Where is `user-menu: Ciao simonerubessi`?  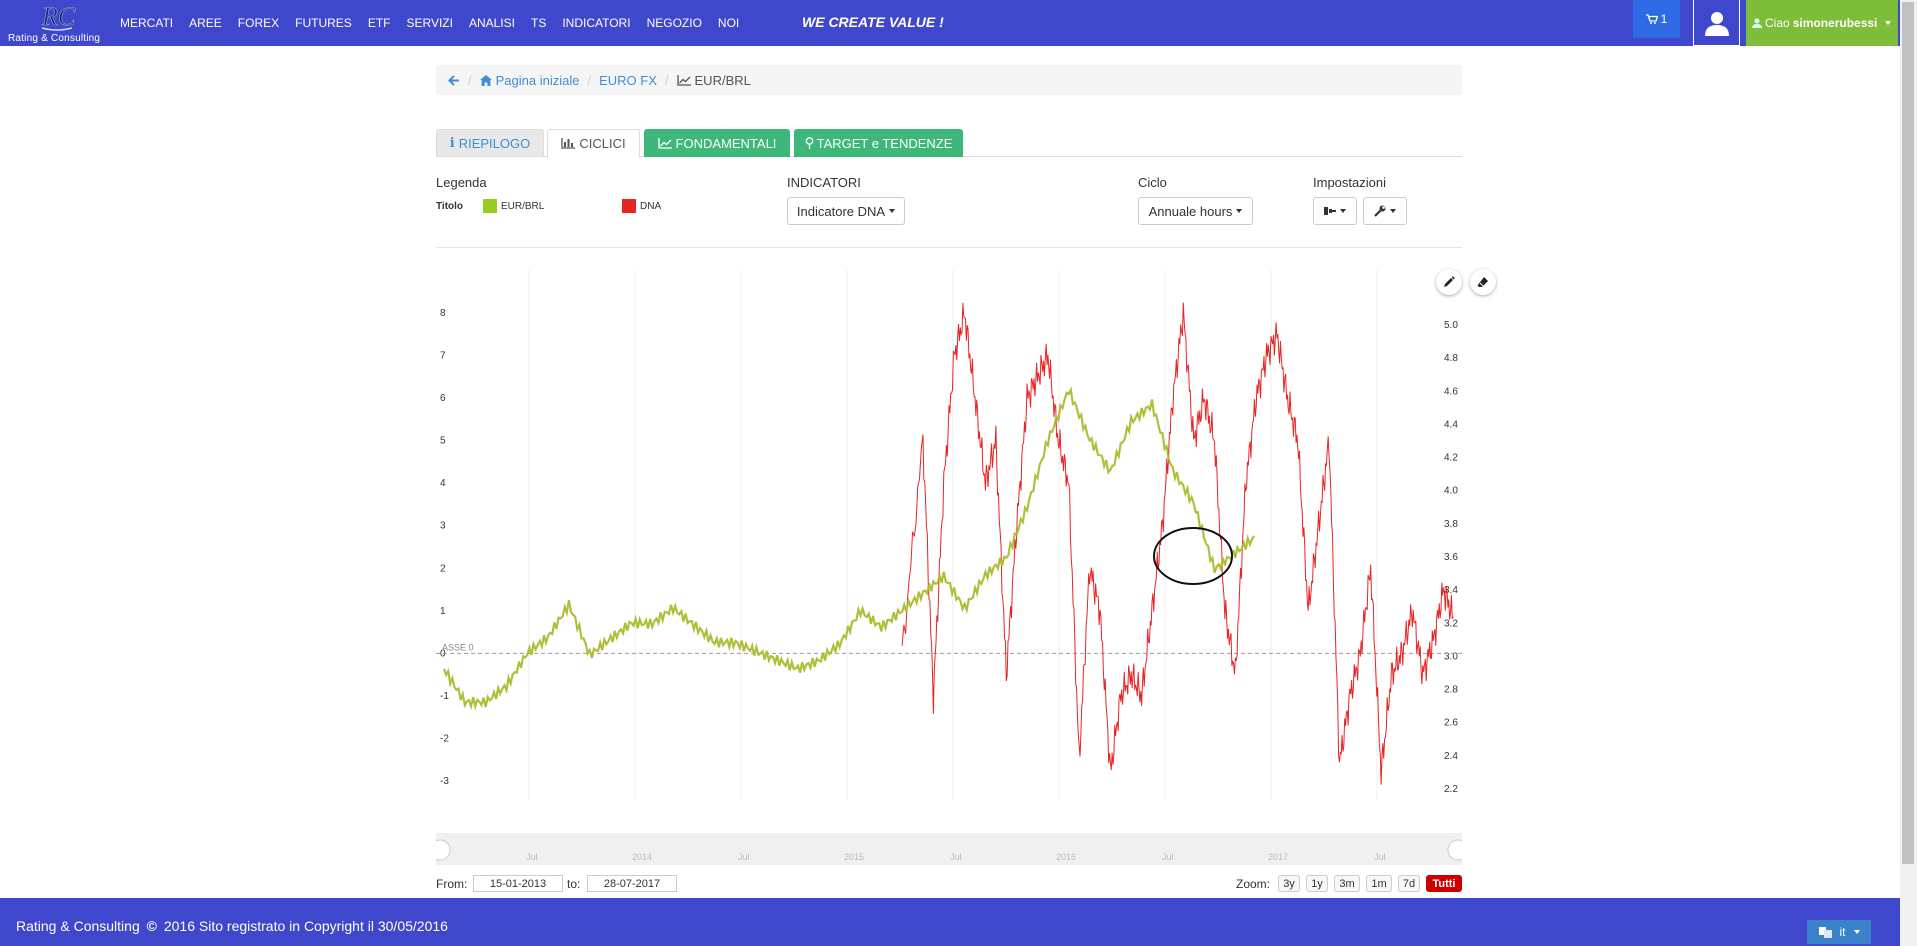
user-menu: Ciao simonerubessi is located at coordinates (1822, 23).